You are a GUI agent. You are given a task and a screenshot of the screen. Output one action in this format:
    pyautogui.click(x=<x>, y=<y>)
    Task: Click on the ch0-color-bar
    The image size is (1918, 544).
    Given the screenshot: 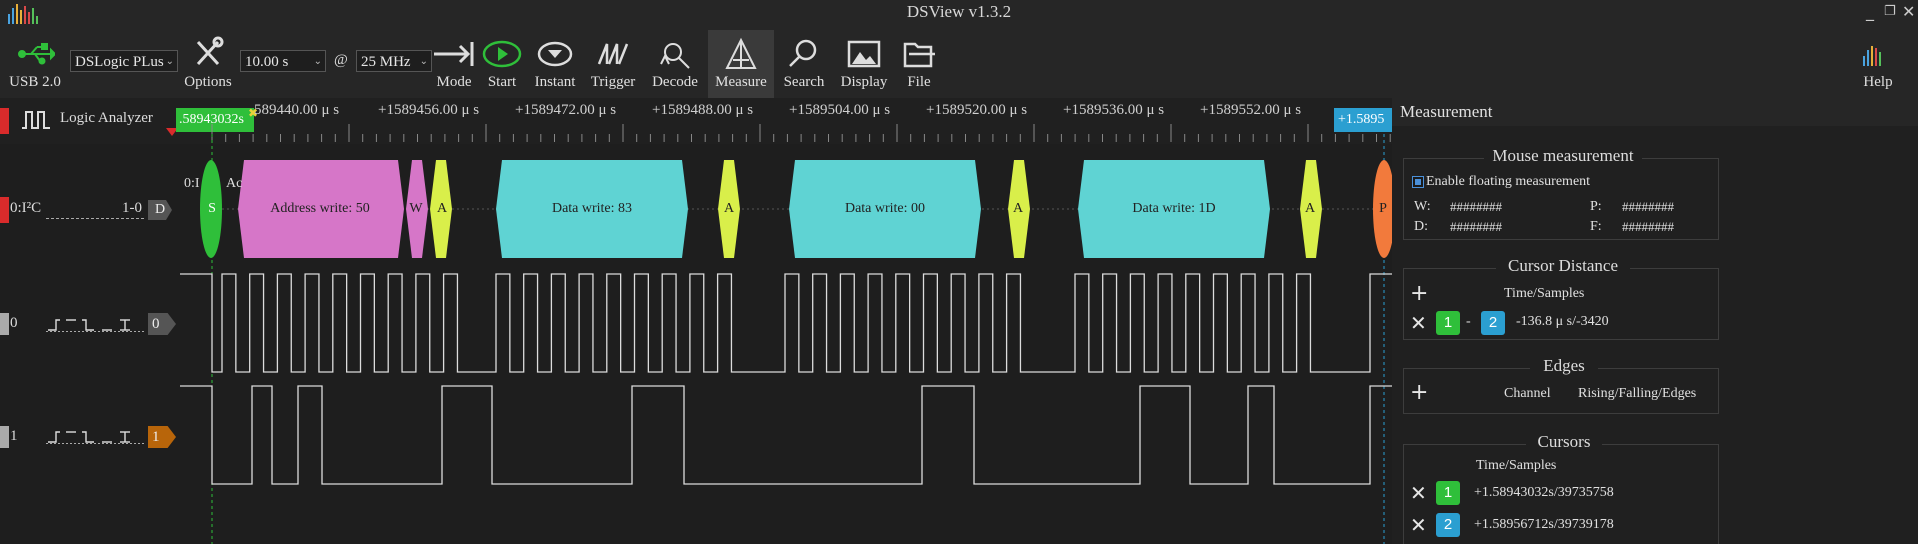 What is the action you would take?
    pyautogui.click(x=4, y=324)
    